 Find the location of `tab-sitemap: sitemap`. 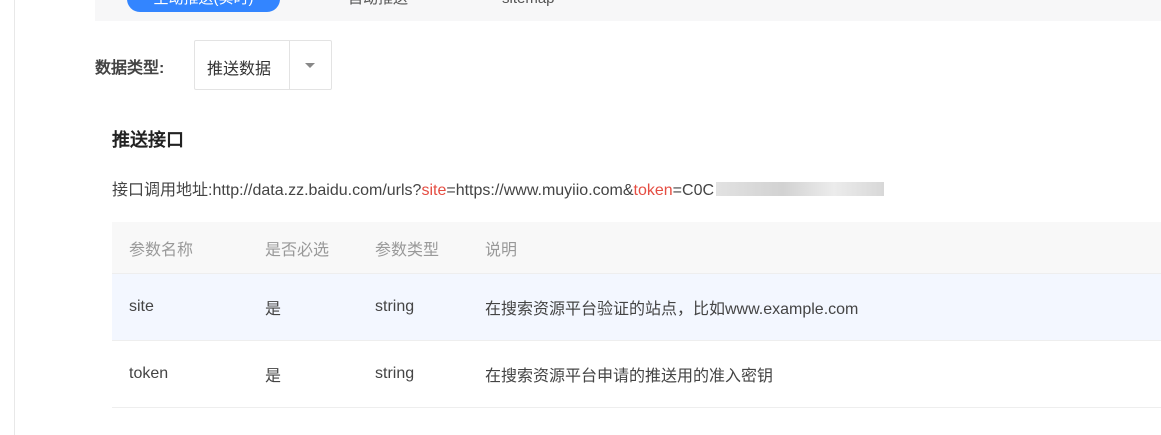

tab-sitemap: sitemap is located at coordinates (528, 6).